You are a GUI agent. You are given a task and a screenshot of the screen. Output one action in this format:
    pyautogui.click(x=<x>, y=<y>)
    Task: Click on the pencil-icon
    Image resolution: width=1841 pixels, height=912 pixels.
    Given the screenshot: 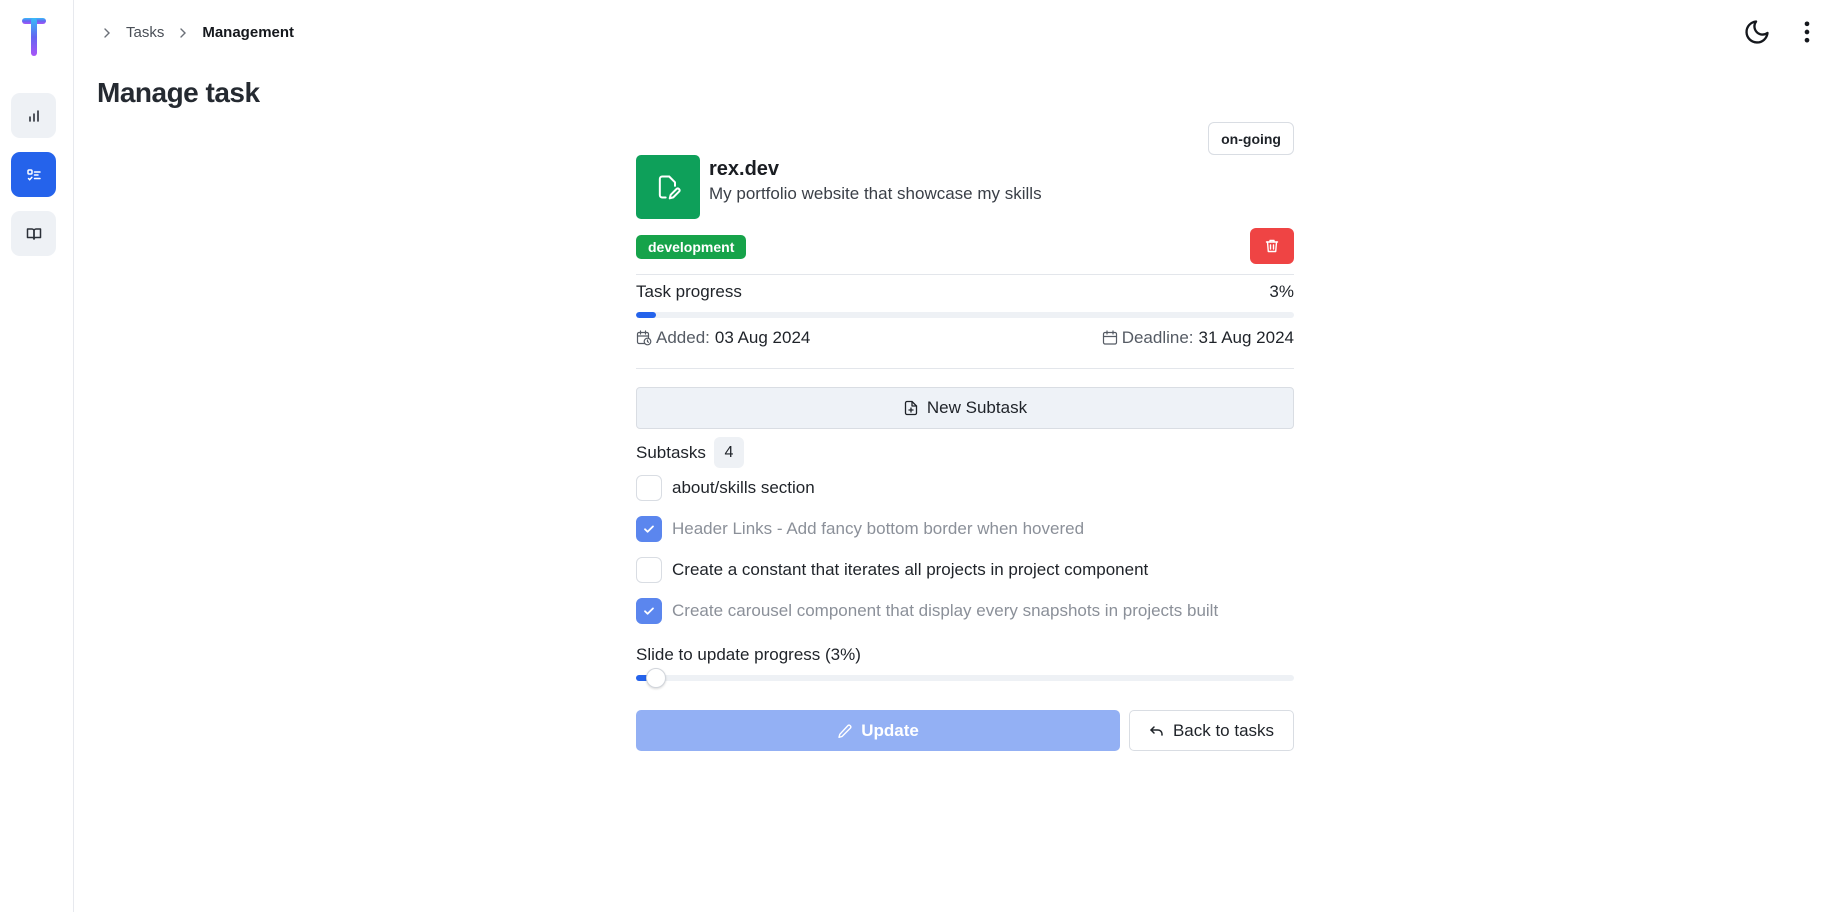 What is the action you would take?
    pyautogui.click(x=845, y=731)
    